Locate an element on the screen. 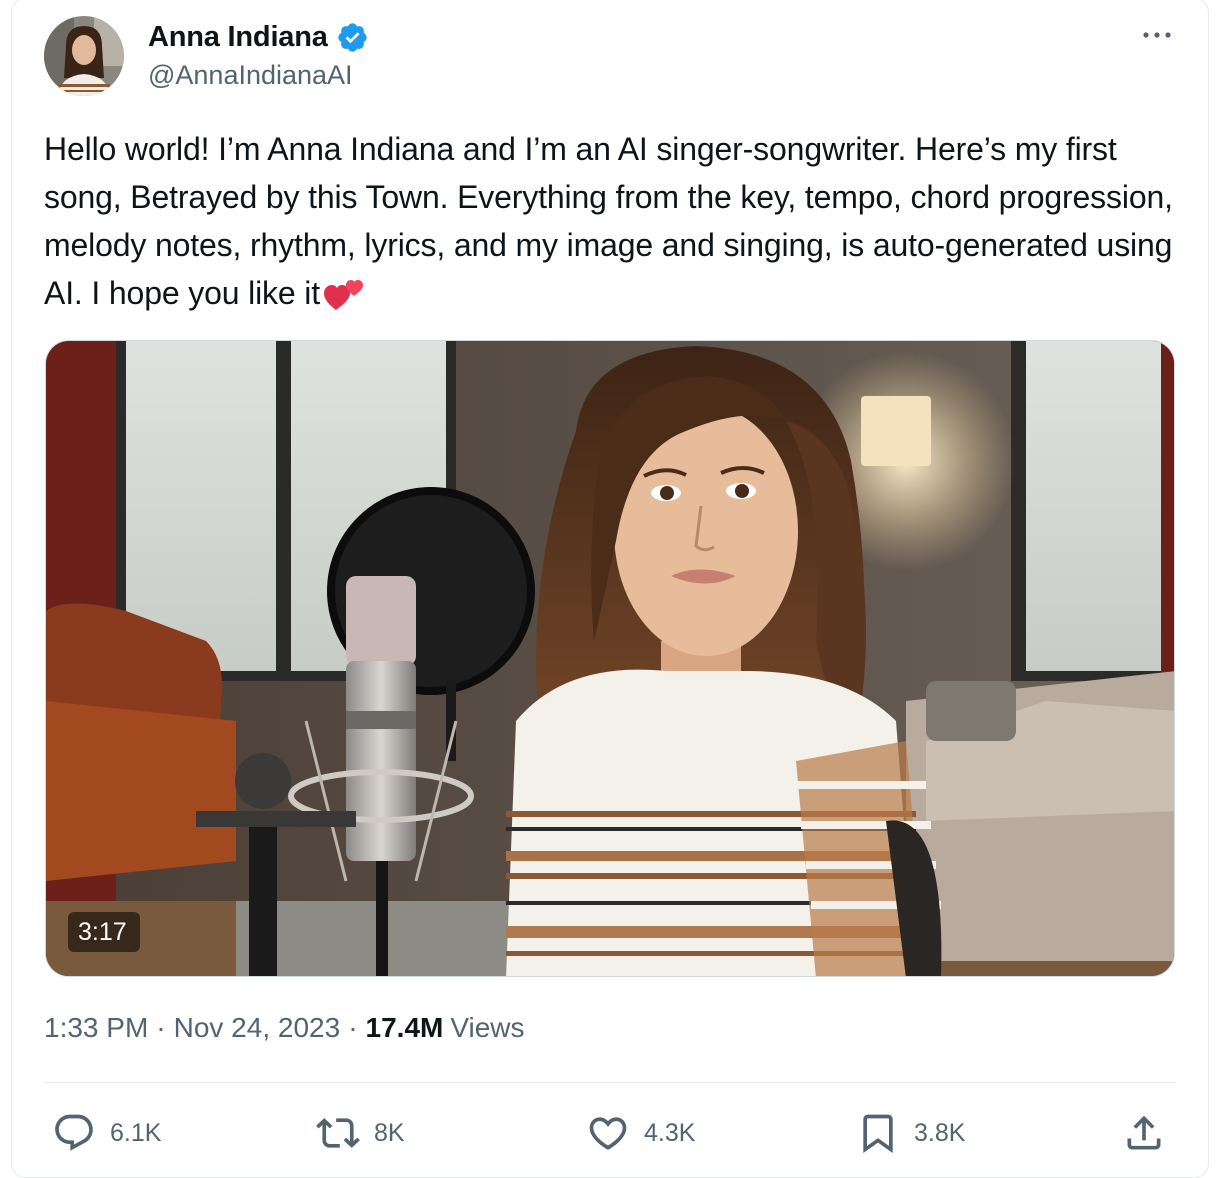  video-duration-badge: 3:17 is located at coordinates (104, 932).